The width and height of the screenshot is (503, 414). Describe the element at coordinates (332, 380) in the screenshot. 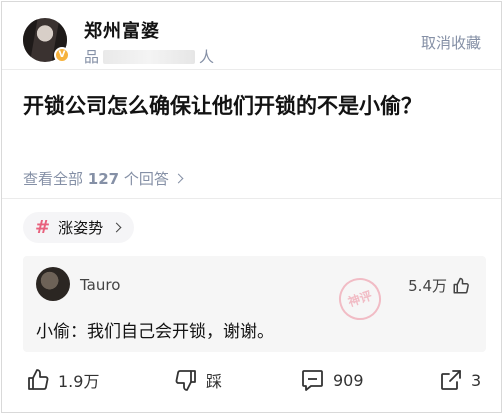

I see `comment-button: 909` at that location.